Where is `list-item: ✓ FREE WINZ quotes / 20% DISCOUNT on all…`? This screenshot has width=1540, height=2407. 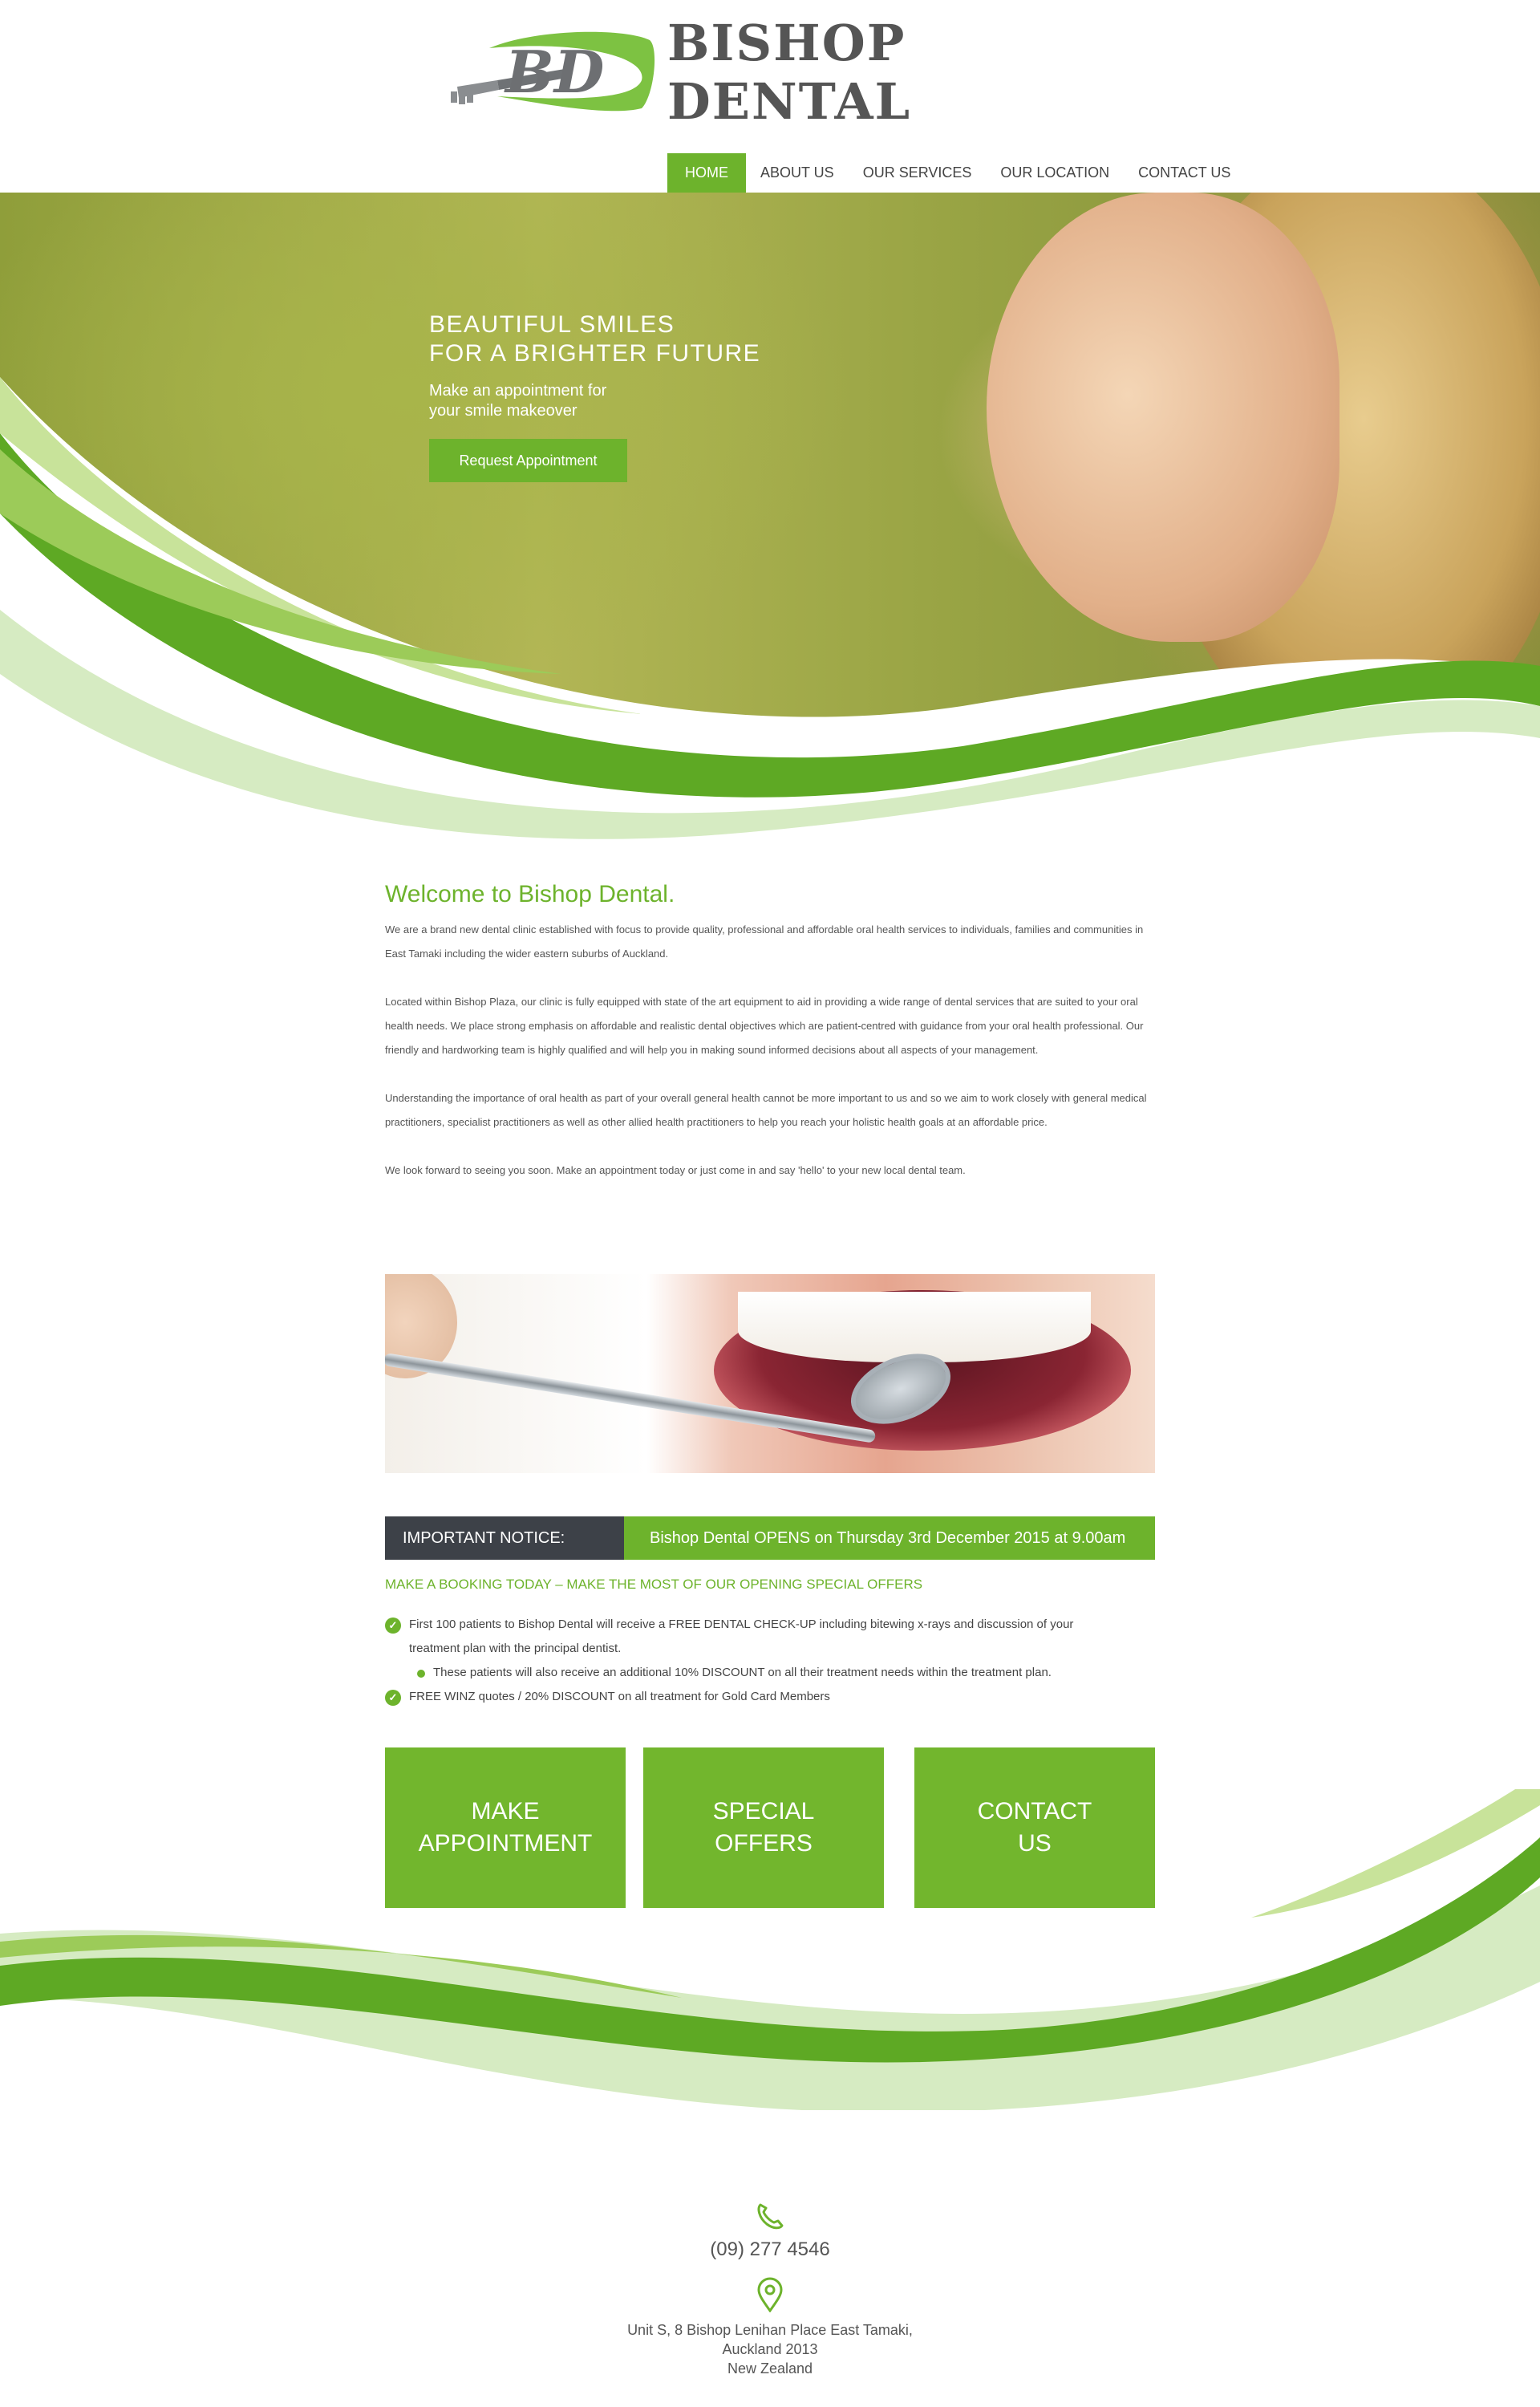
list-item: ✓ FREE WINZ quotes / 20% DISCOUNT on all… is located at coordinates (770, 1697).